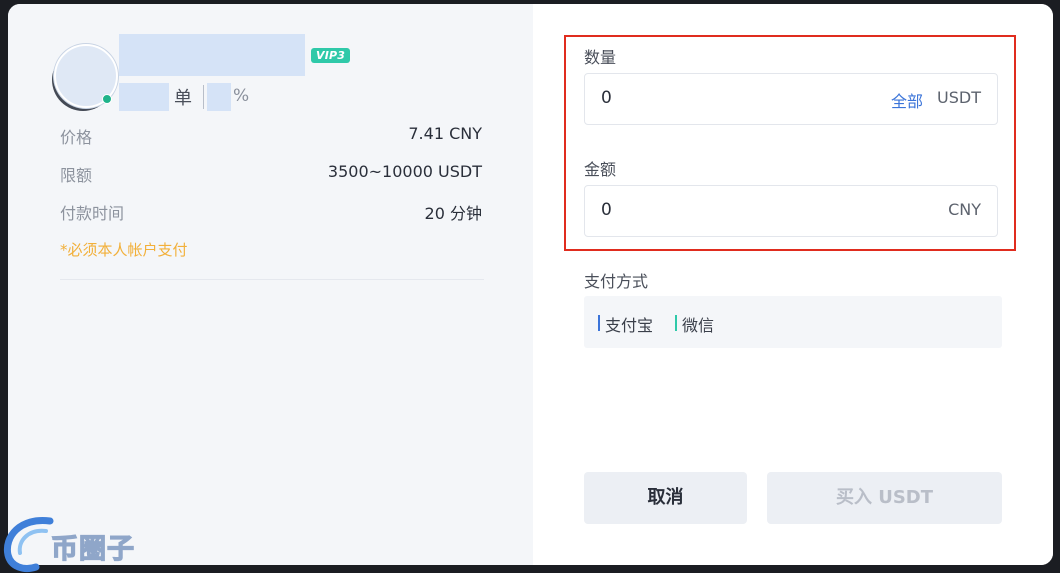 This screenshot has height=573, width=1060. I want to click on order-count-unit: 单, so click(183, 98).